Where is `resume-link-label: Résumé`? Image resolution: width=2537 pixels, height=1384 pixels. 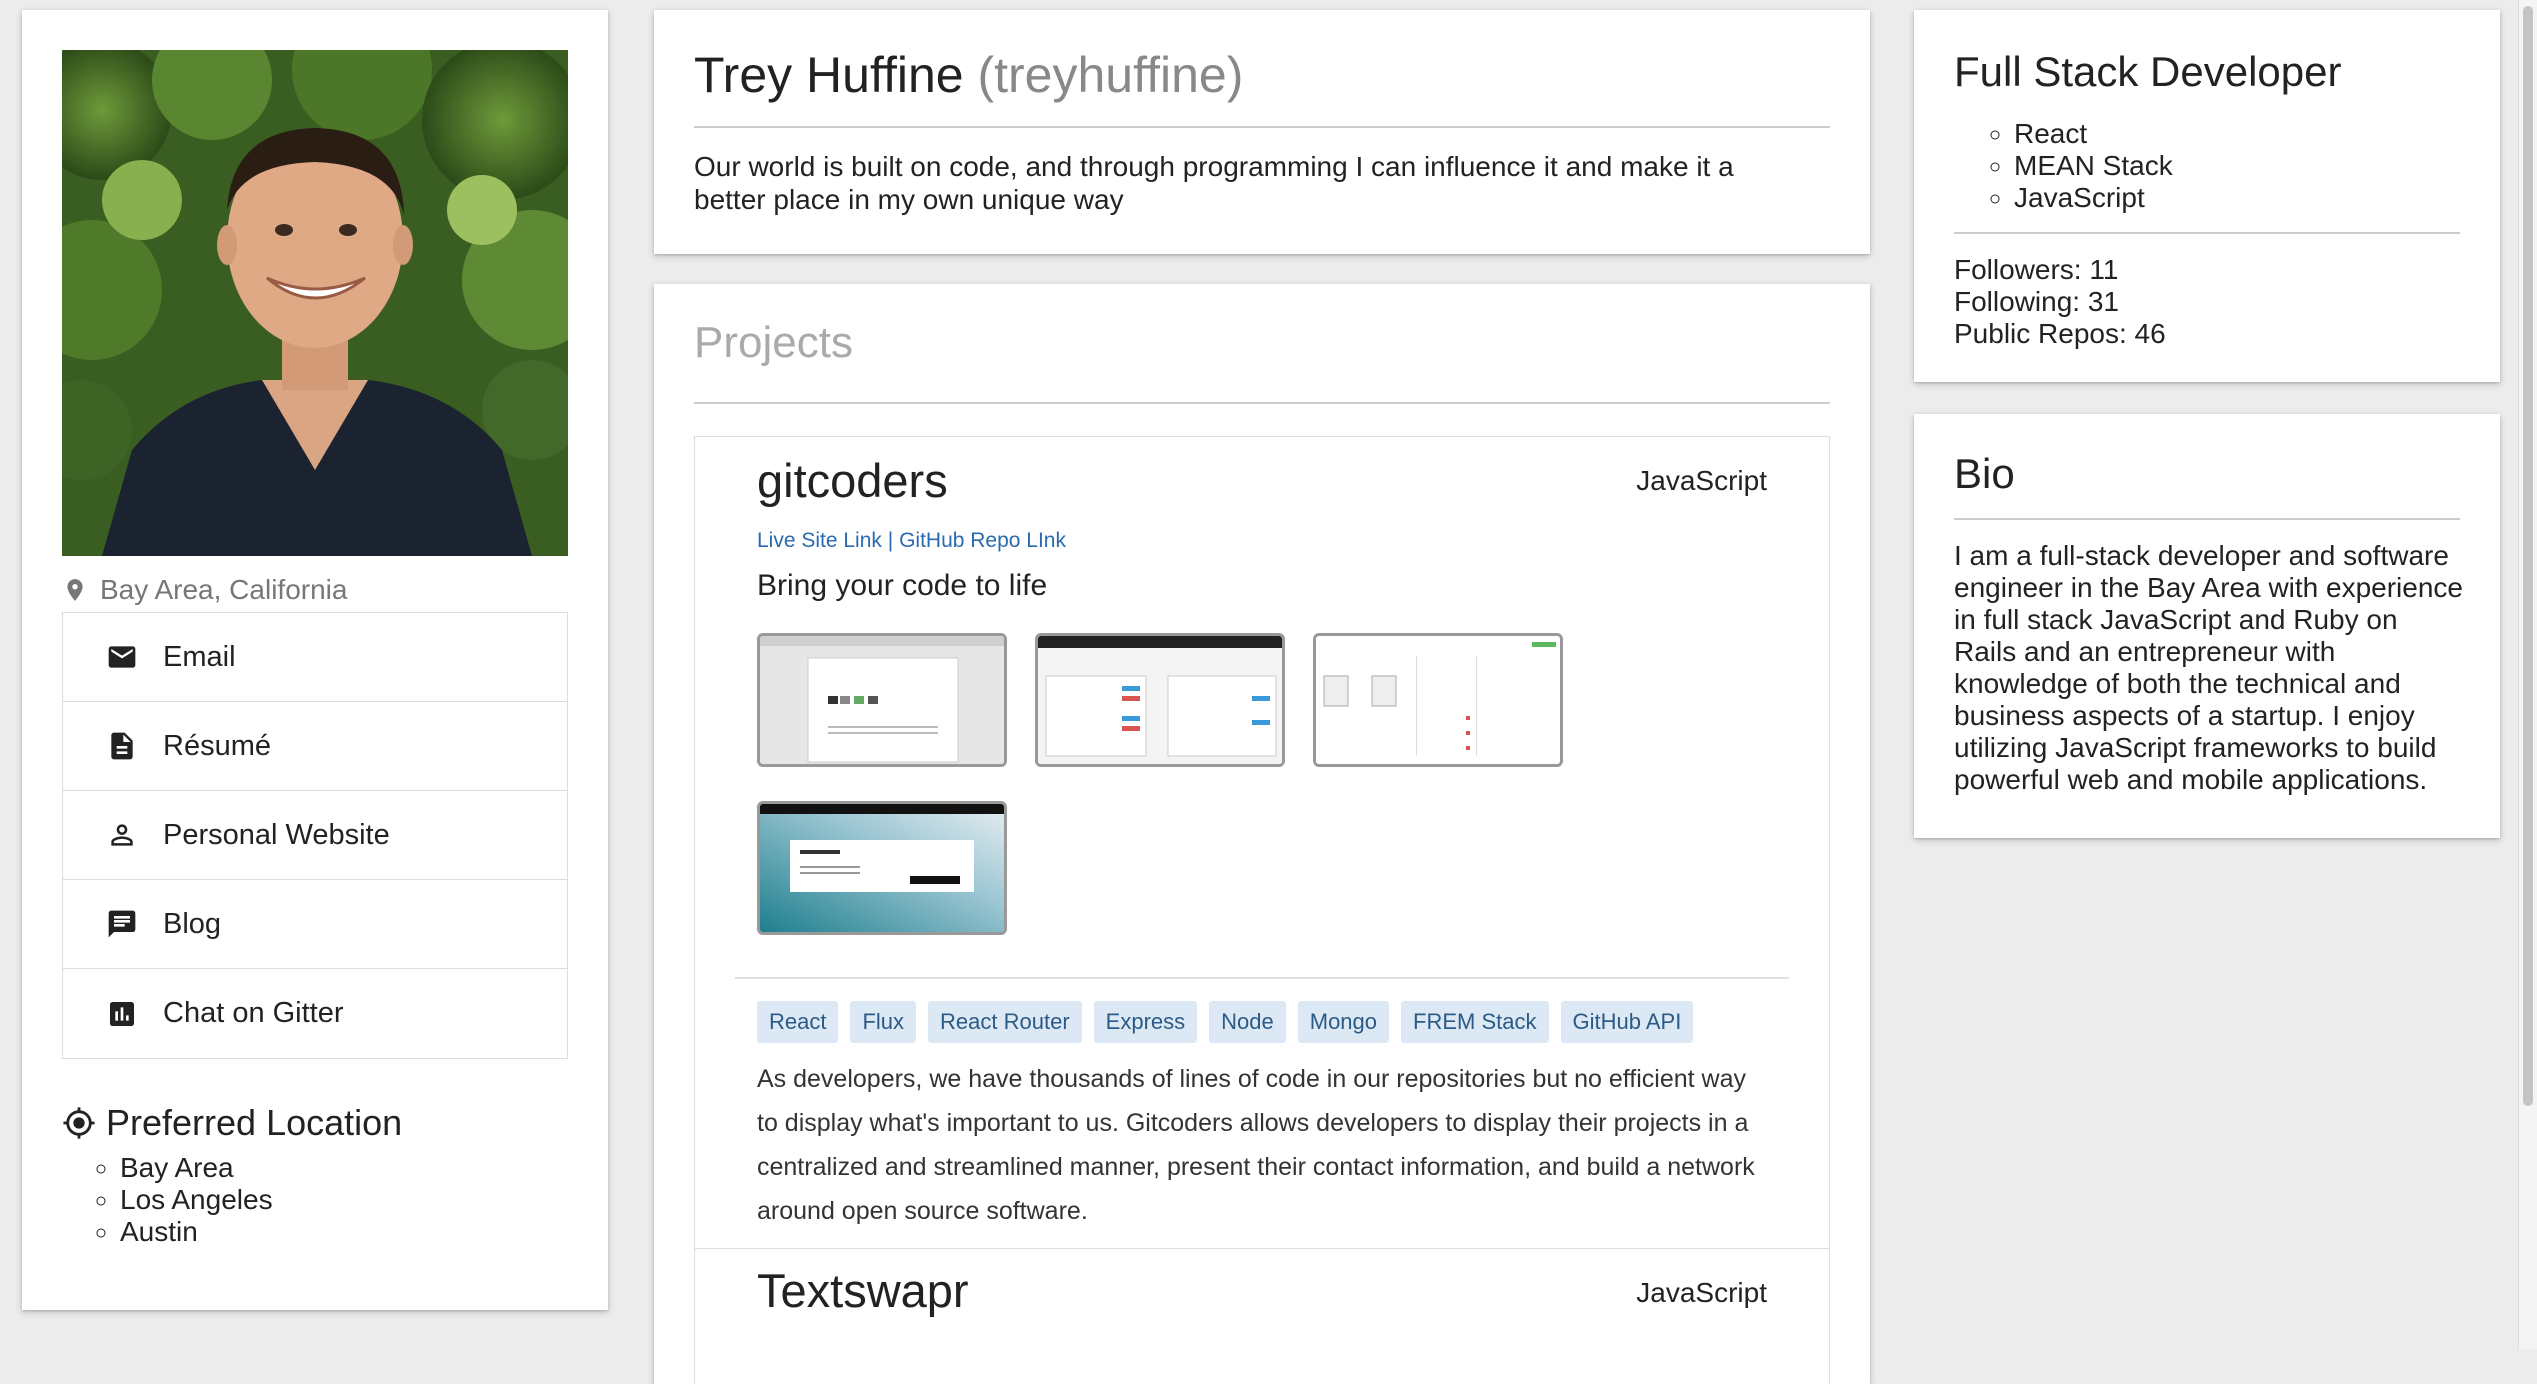 resume-link-label: Résumé is located at coordinates (217, 745).